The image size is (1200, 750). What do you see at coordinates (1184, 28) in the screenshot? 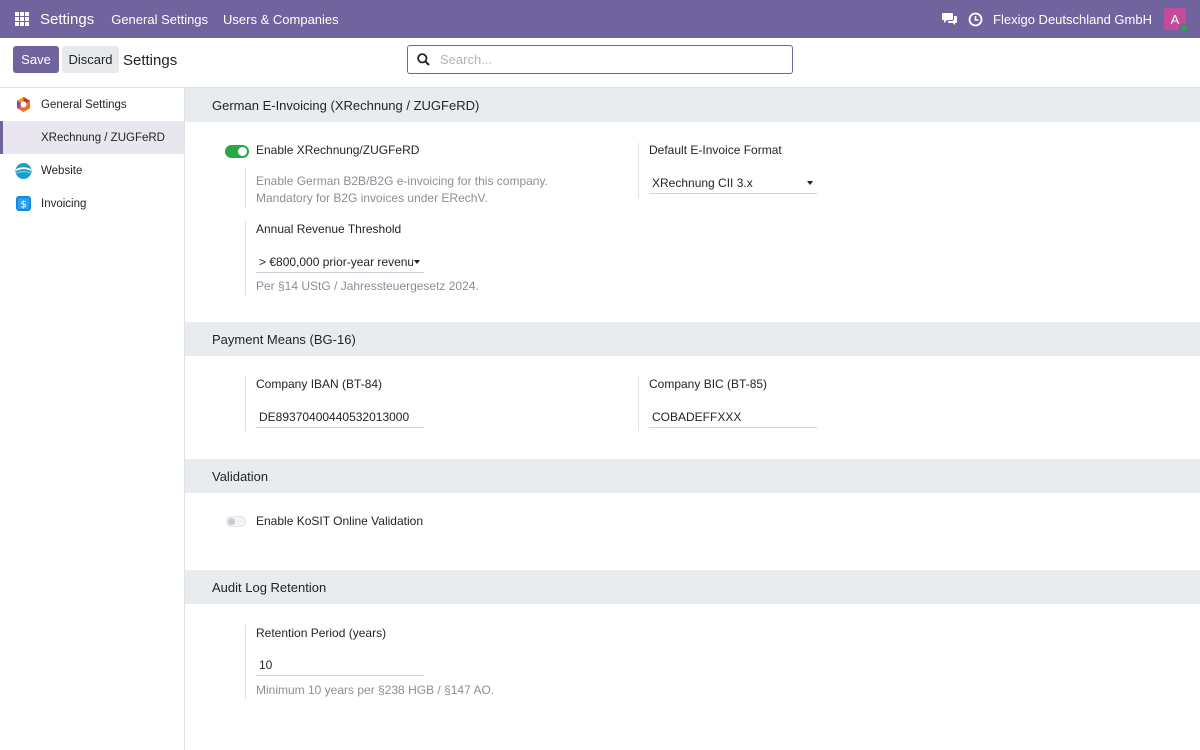
I see `online-status-icon` at bounding box center [1184, 28].